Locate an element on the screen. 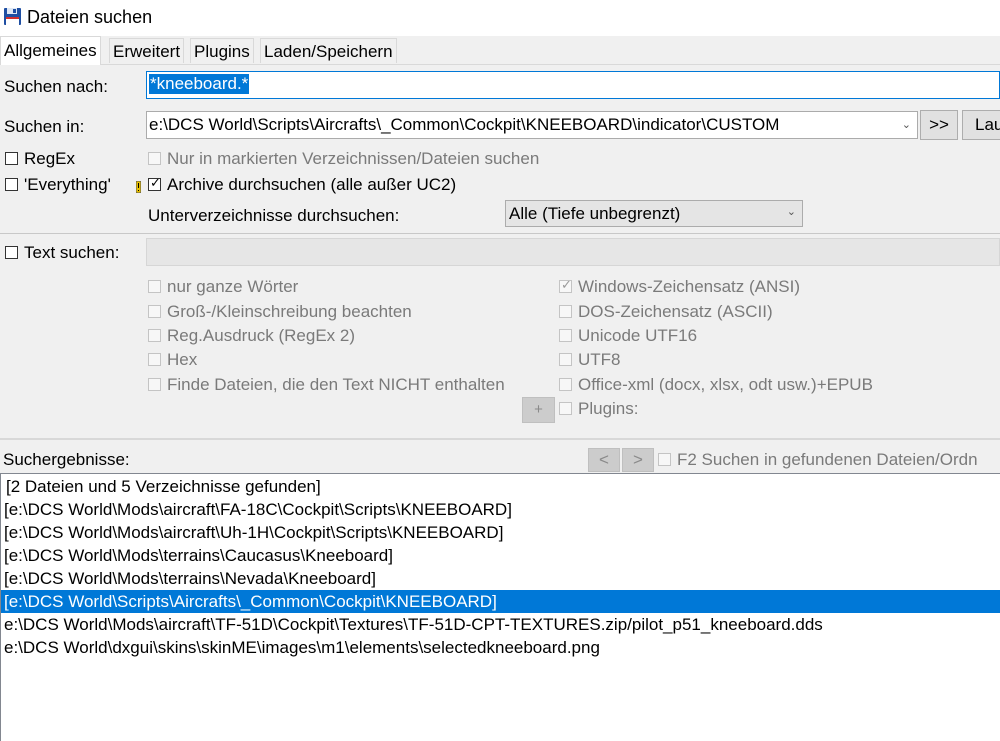 Image resolution: width=1000 pixels, height=741 pixels. whole-words-checkbox is located at coordinates (154, 286).